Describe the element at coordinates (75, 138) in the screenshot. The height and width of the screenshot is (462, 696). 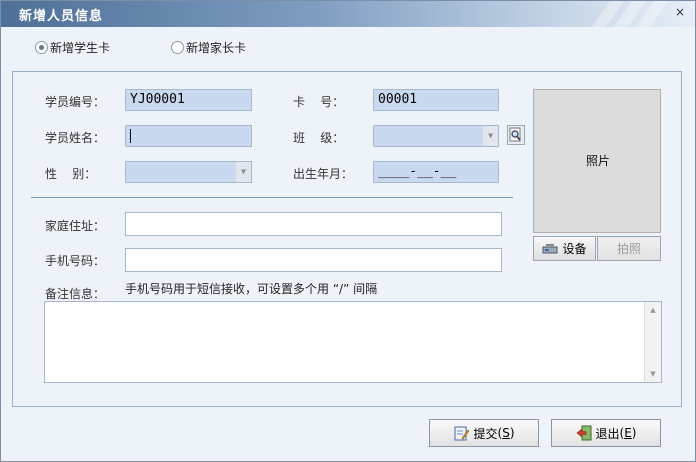
I see `name-label: 学员姓名：` at that location.